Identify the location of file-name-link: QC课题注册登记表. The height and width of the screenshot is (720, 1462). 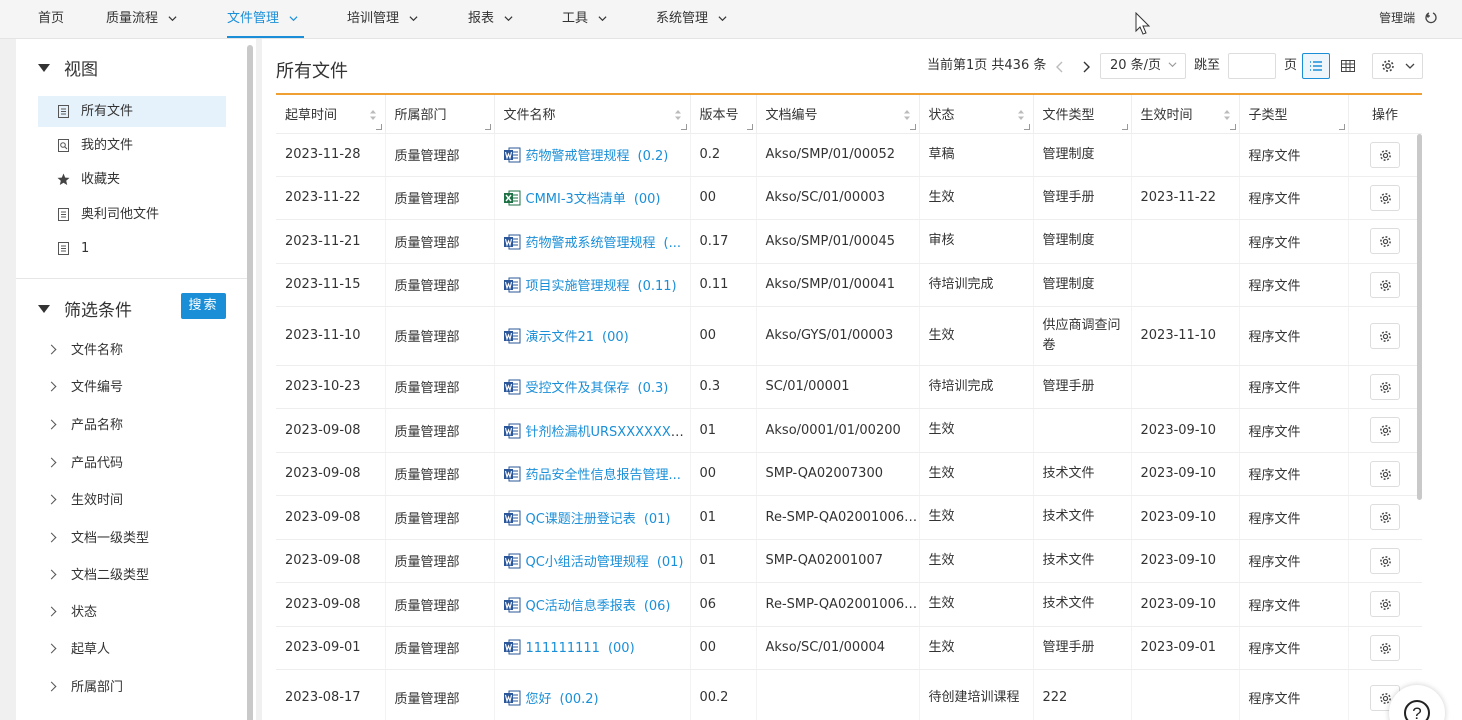
(581, 519).